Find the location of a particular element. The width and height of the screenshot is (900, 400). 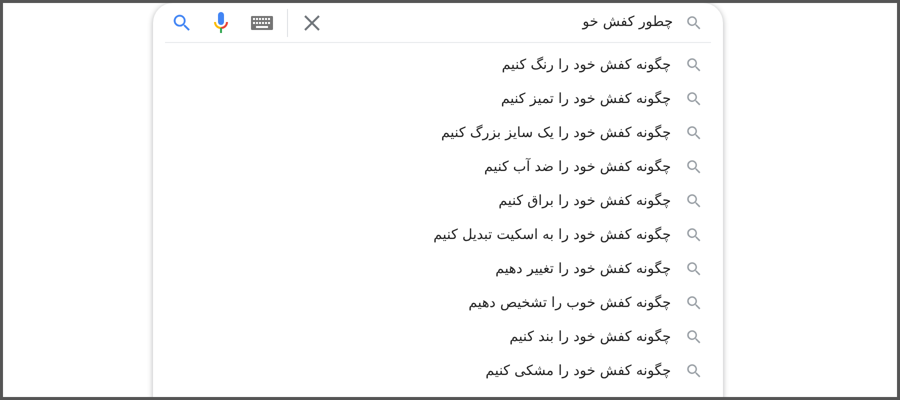

suggestion-item: چگونه کفش خود را تمیز کنیم is located at coordinates (585, 99).